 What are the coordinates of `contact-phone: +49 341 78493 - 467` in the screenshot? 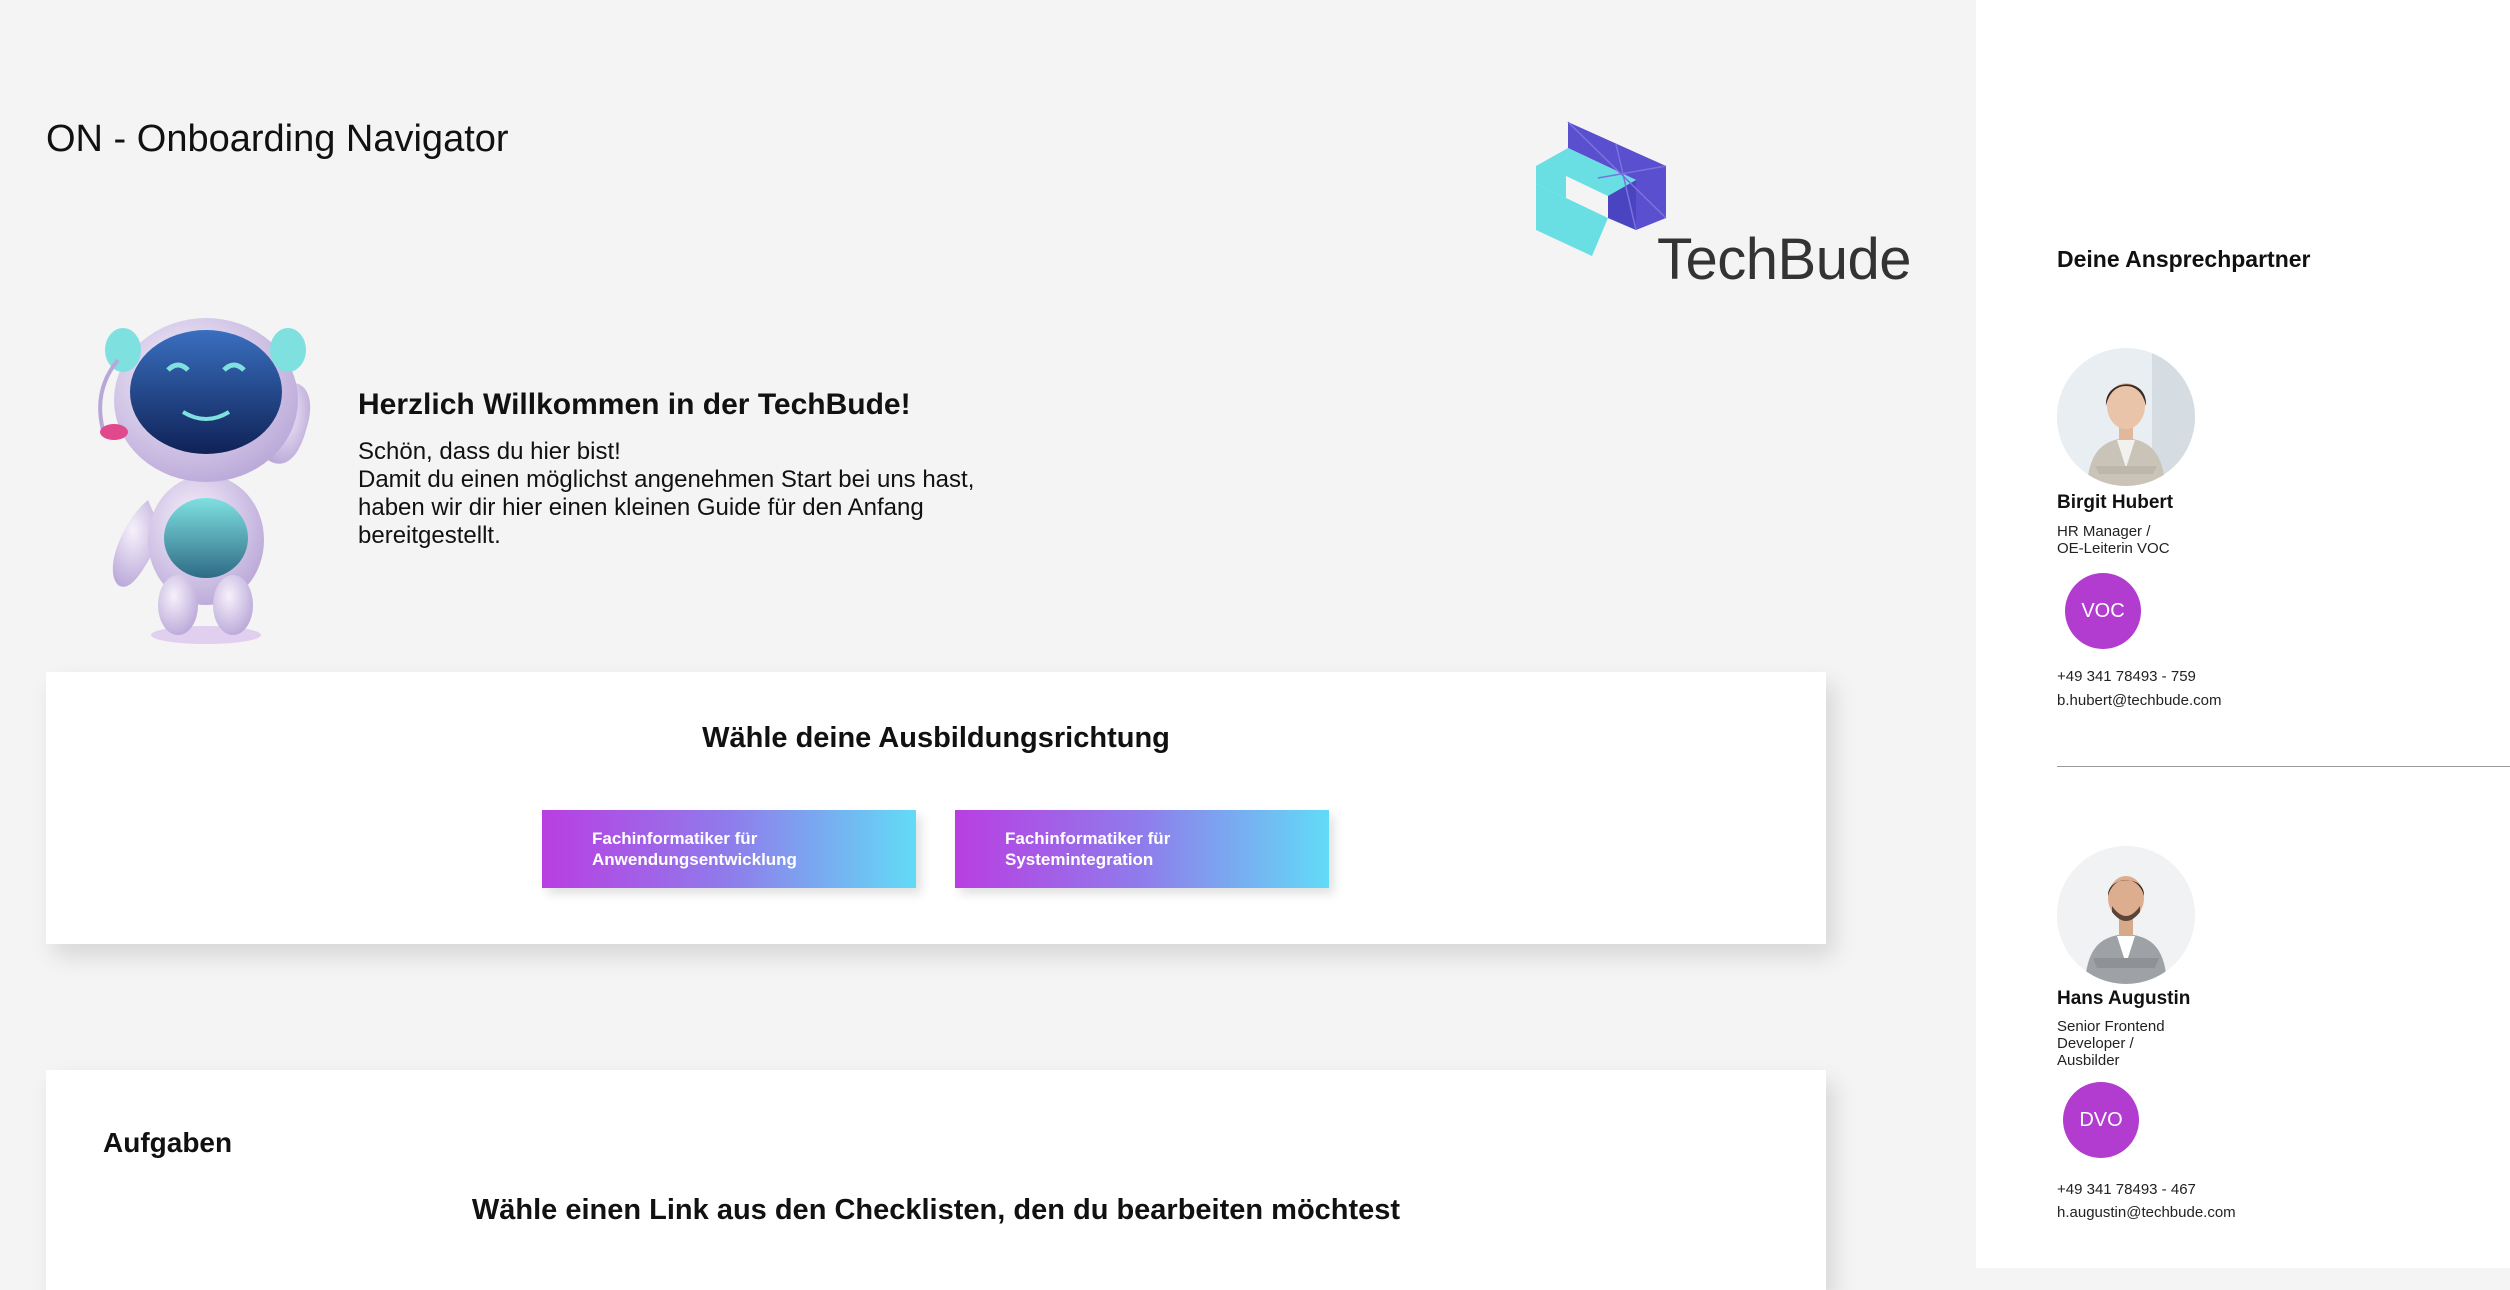 It's located at (2126, 1189).